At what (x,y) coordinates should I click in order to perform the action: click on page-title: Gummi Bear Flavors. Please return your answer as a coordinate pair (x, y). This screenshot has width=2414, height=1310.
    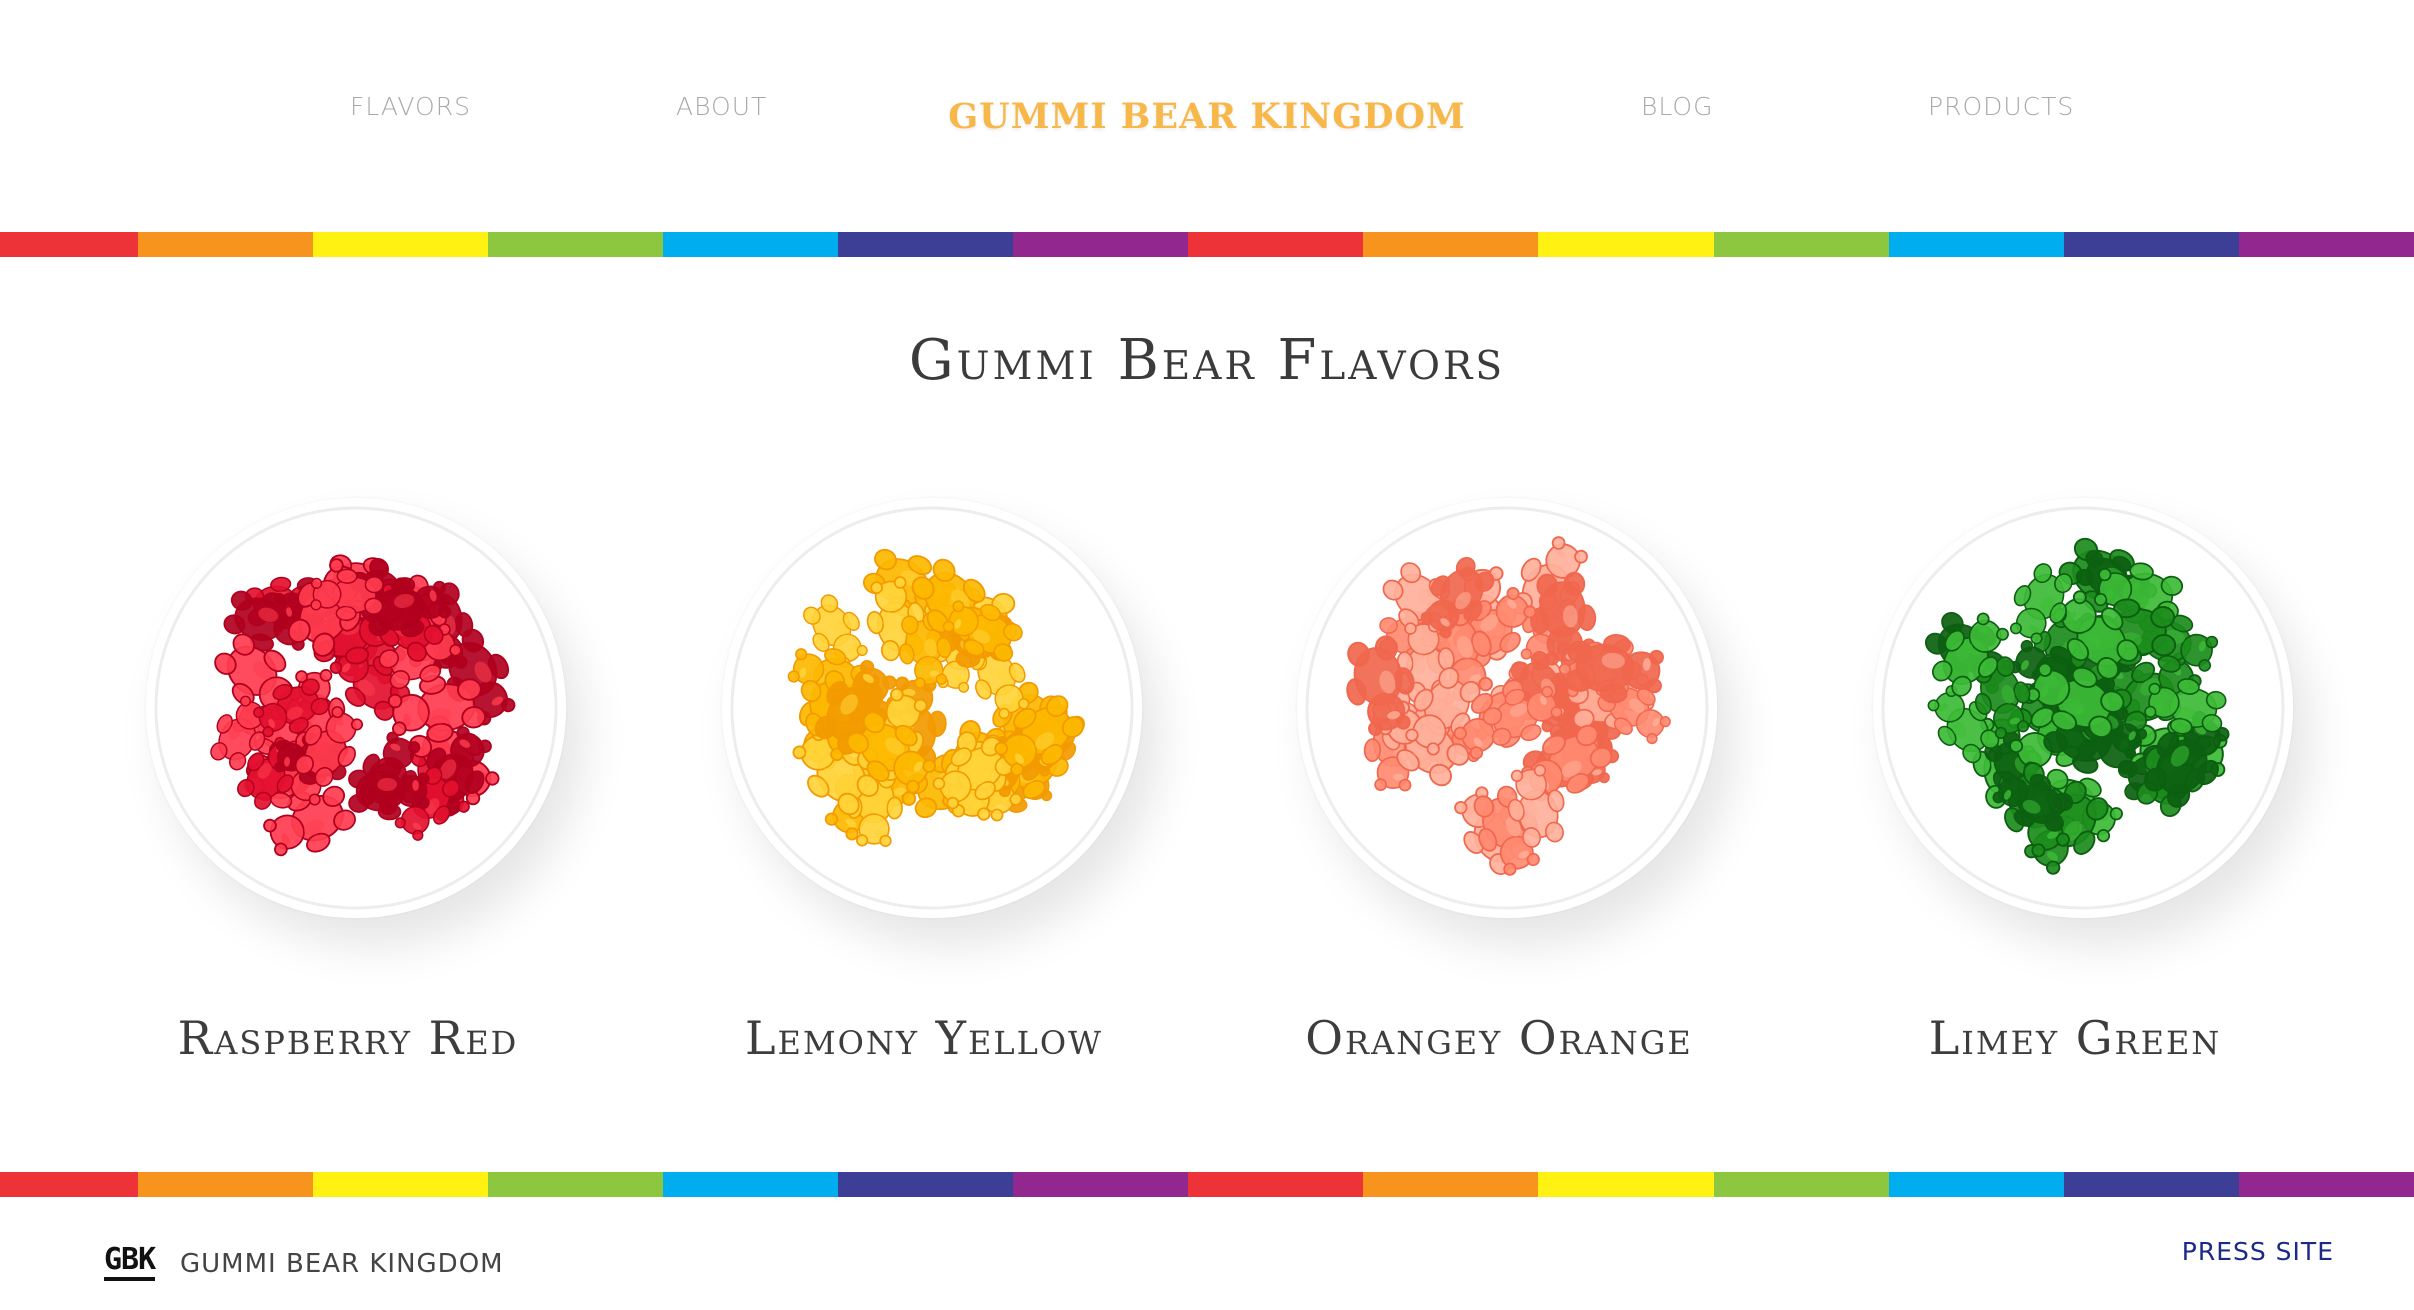
    Looking at the image, I should click on (1207, 360).